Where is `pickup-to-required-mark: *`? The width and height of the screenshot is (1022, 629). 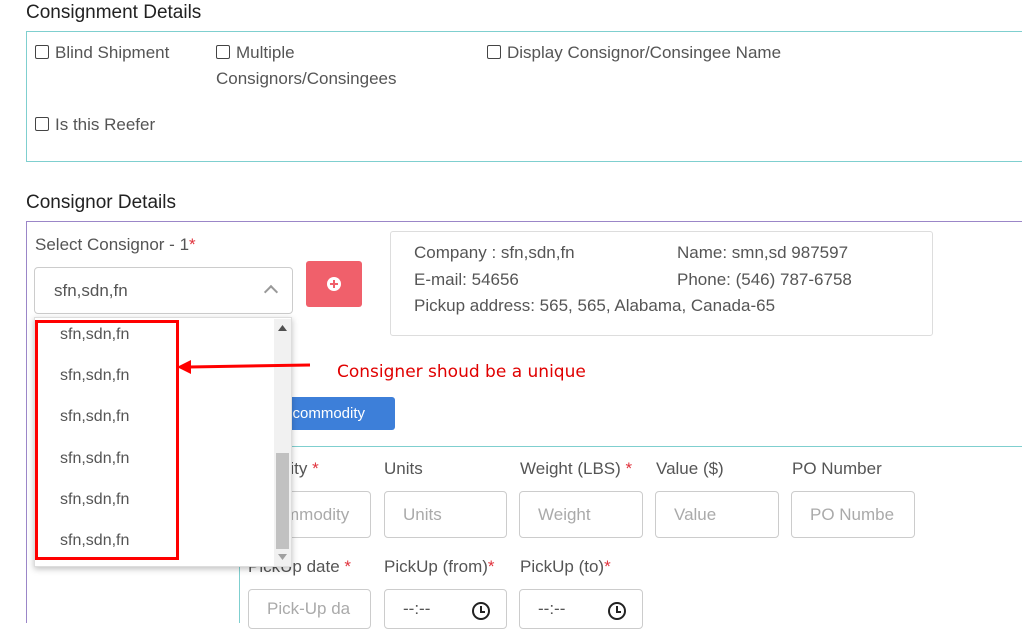 pickup-to-required-mark: * is located at coordinates (607, 566).